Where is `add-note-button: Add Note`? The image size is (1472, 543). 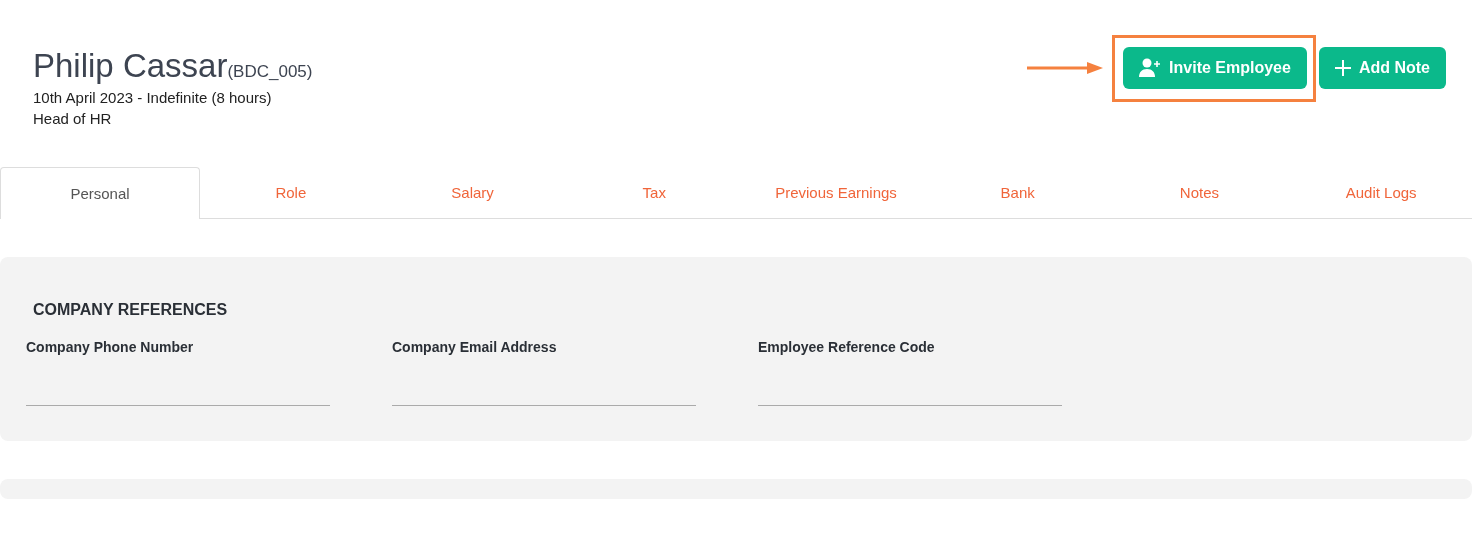 add-note-button: Add Note is located at coordinates (1382, 68).